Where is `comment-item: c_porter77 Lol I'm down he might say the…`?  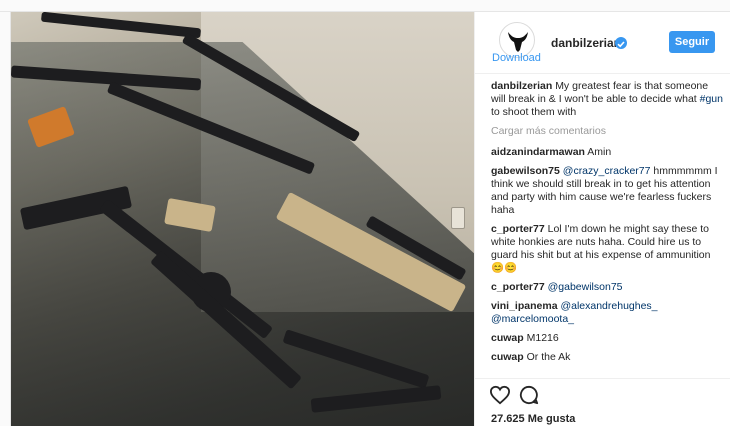
comment-item: c_porter77 Lol I'm down he might say the… is located at coordinates (607, 249).